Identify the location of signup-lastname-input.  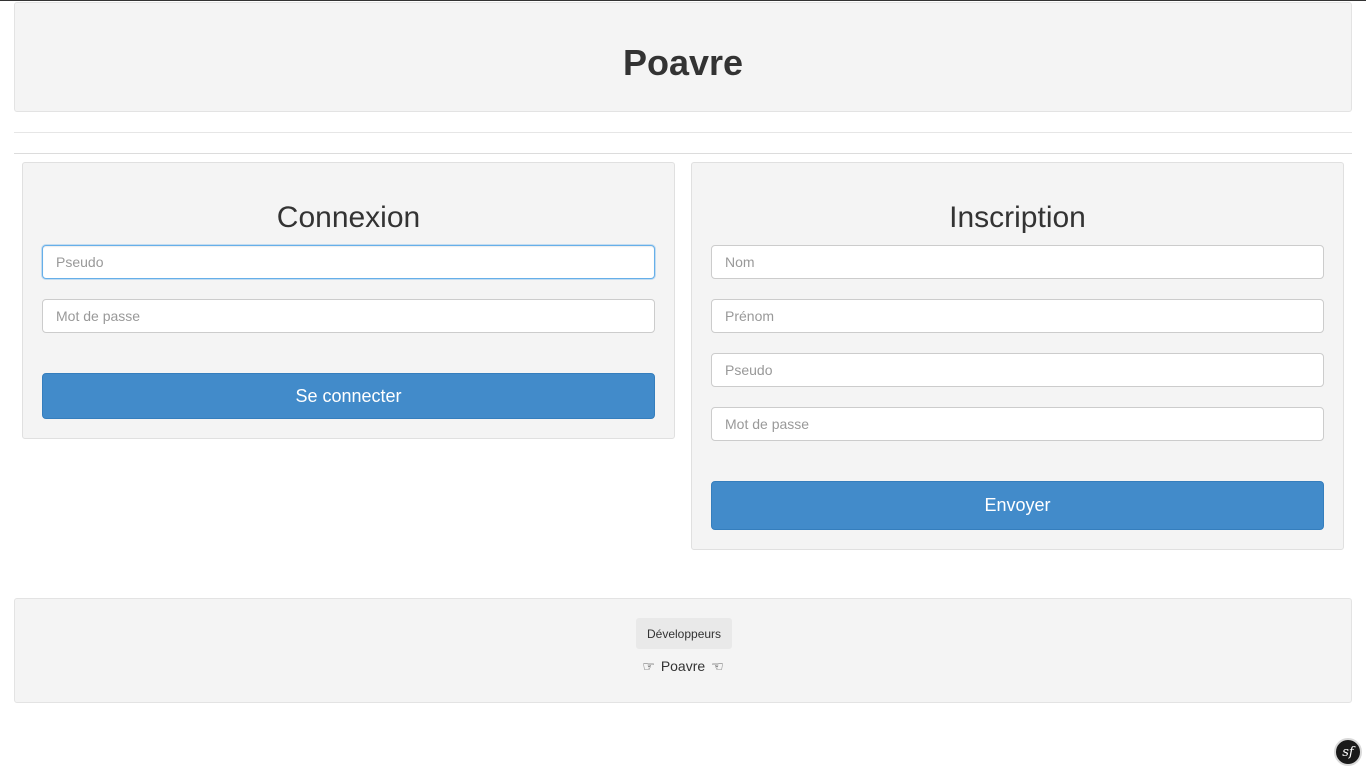
(1017, 262).